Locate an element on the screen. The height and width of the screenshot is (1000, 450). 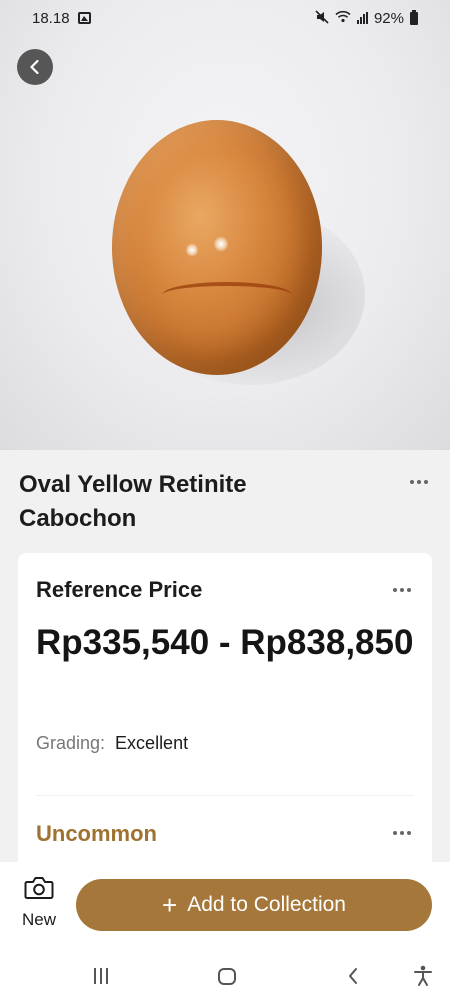
plus-icon: + is located at coordinates (170, 905).